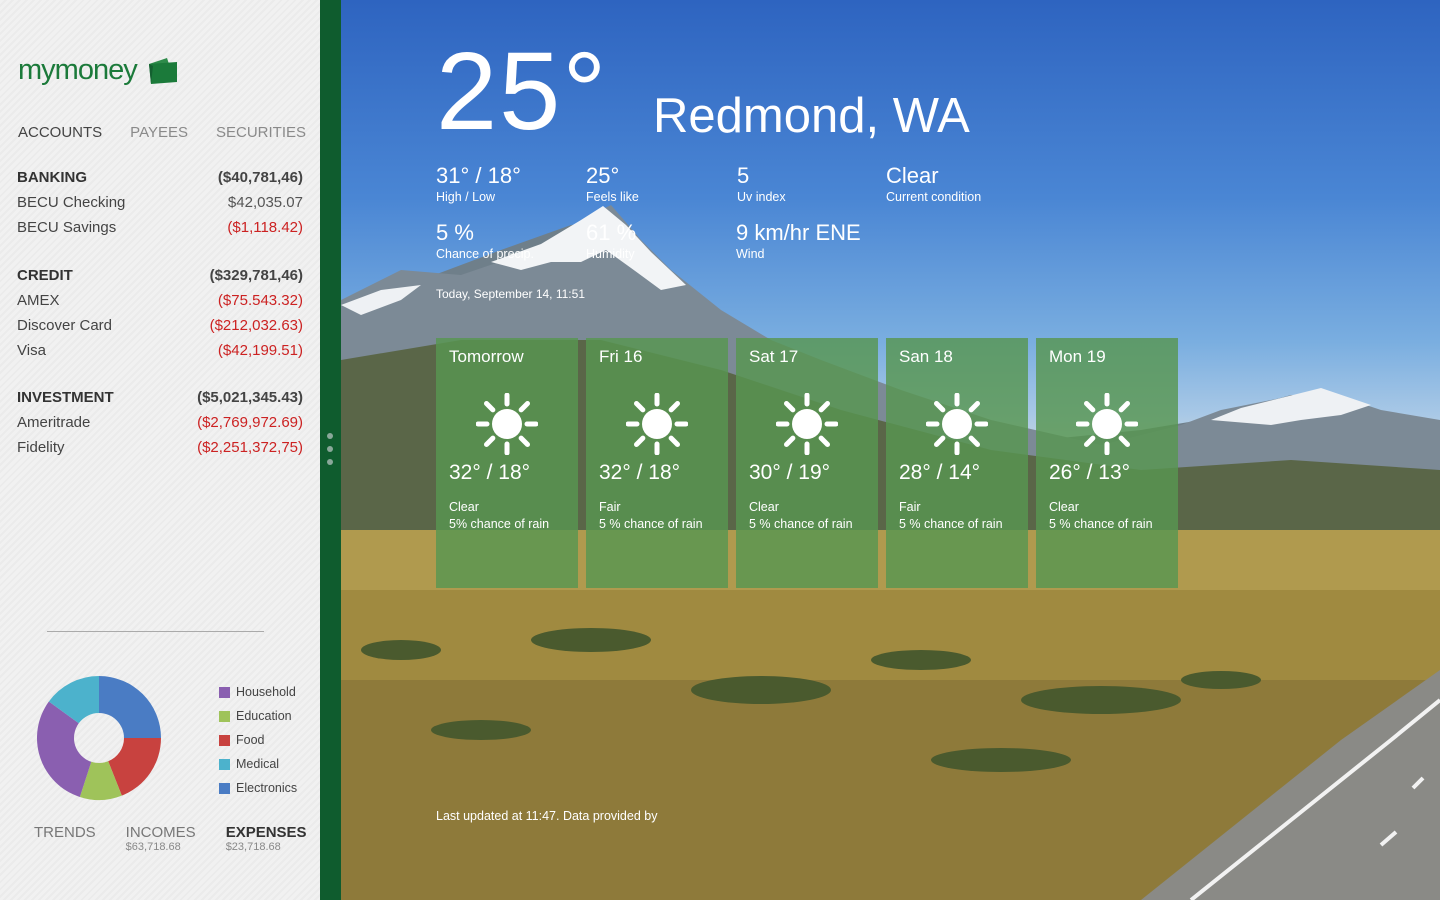  Describe the element at coordinates (160, 350) in the screenshot. I see `account-row: Visa ($42,199.51)` at that location.